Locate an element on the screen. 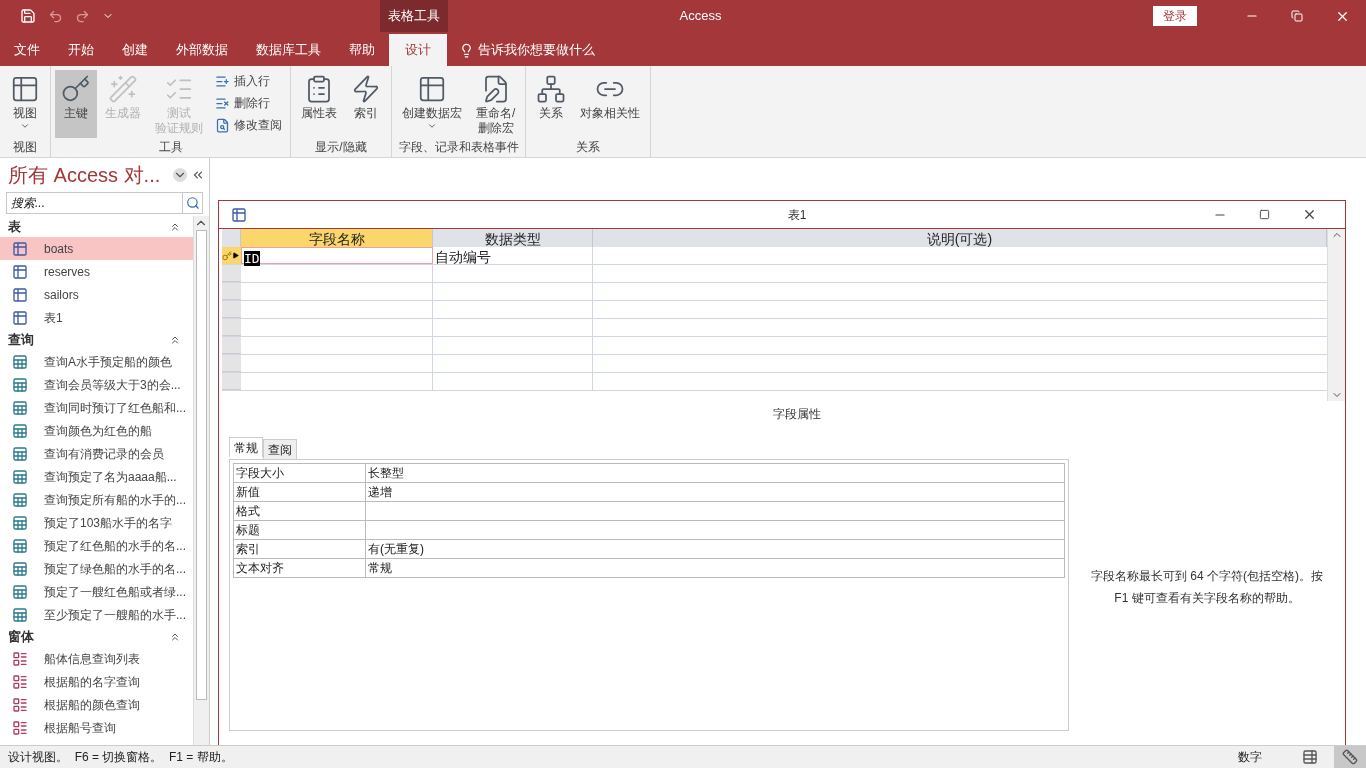 The image size is (1366, 768). ribbon-tab: 帮助 is located at coordinates (362, 50).